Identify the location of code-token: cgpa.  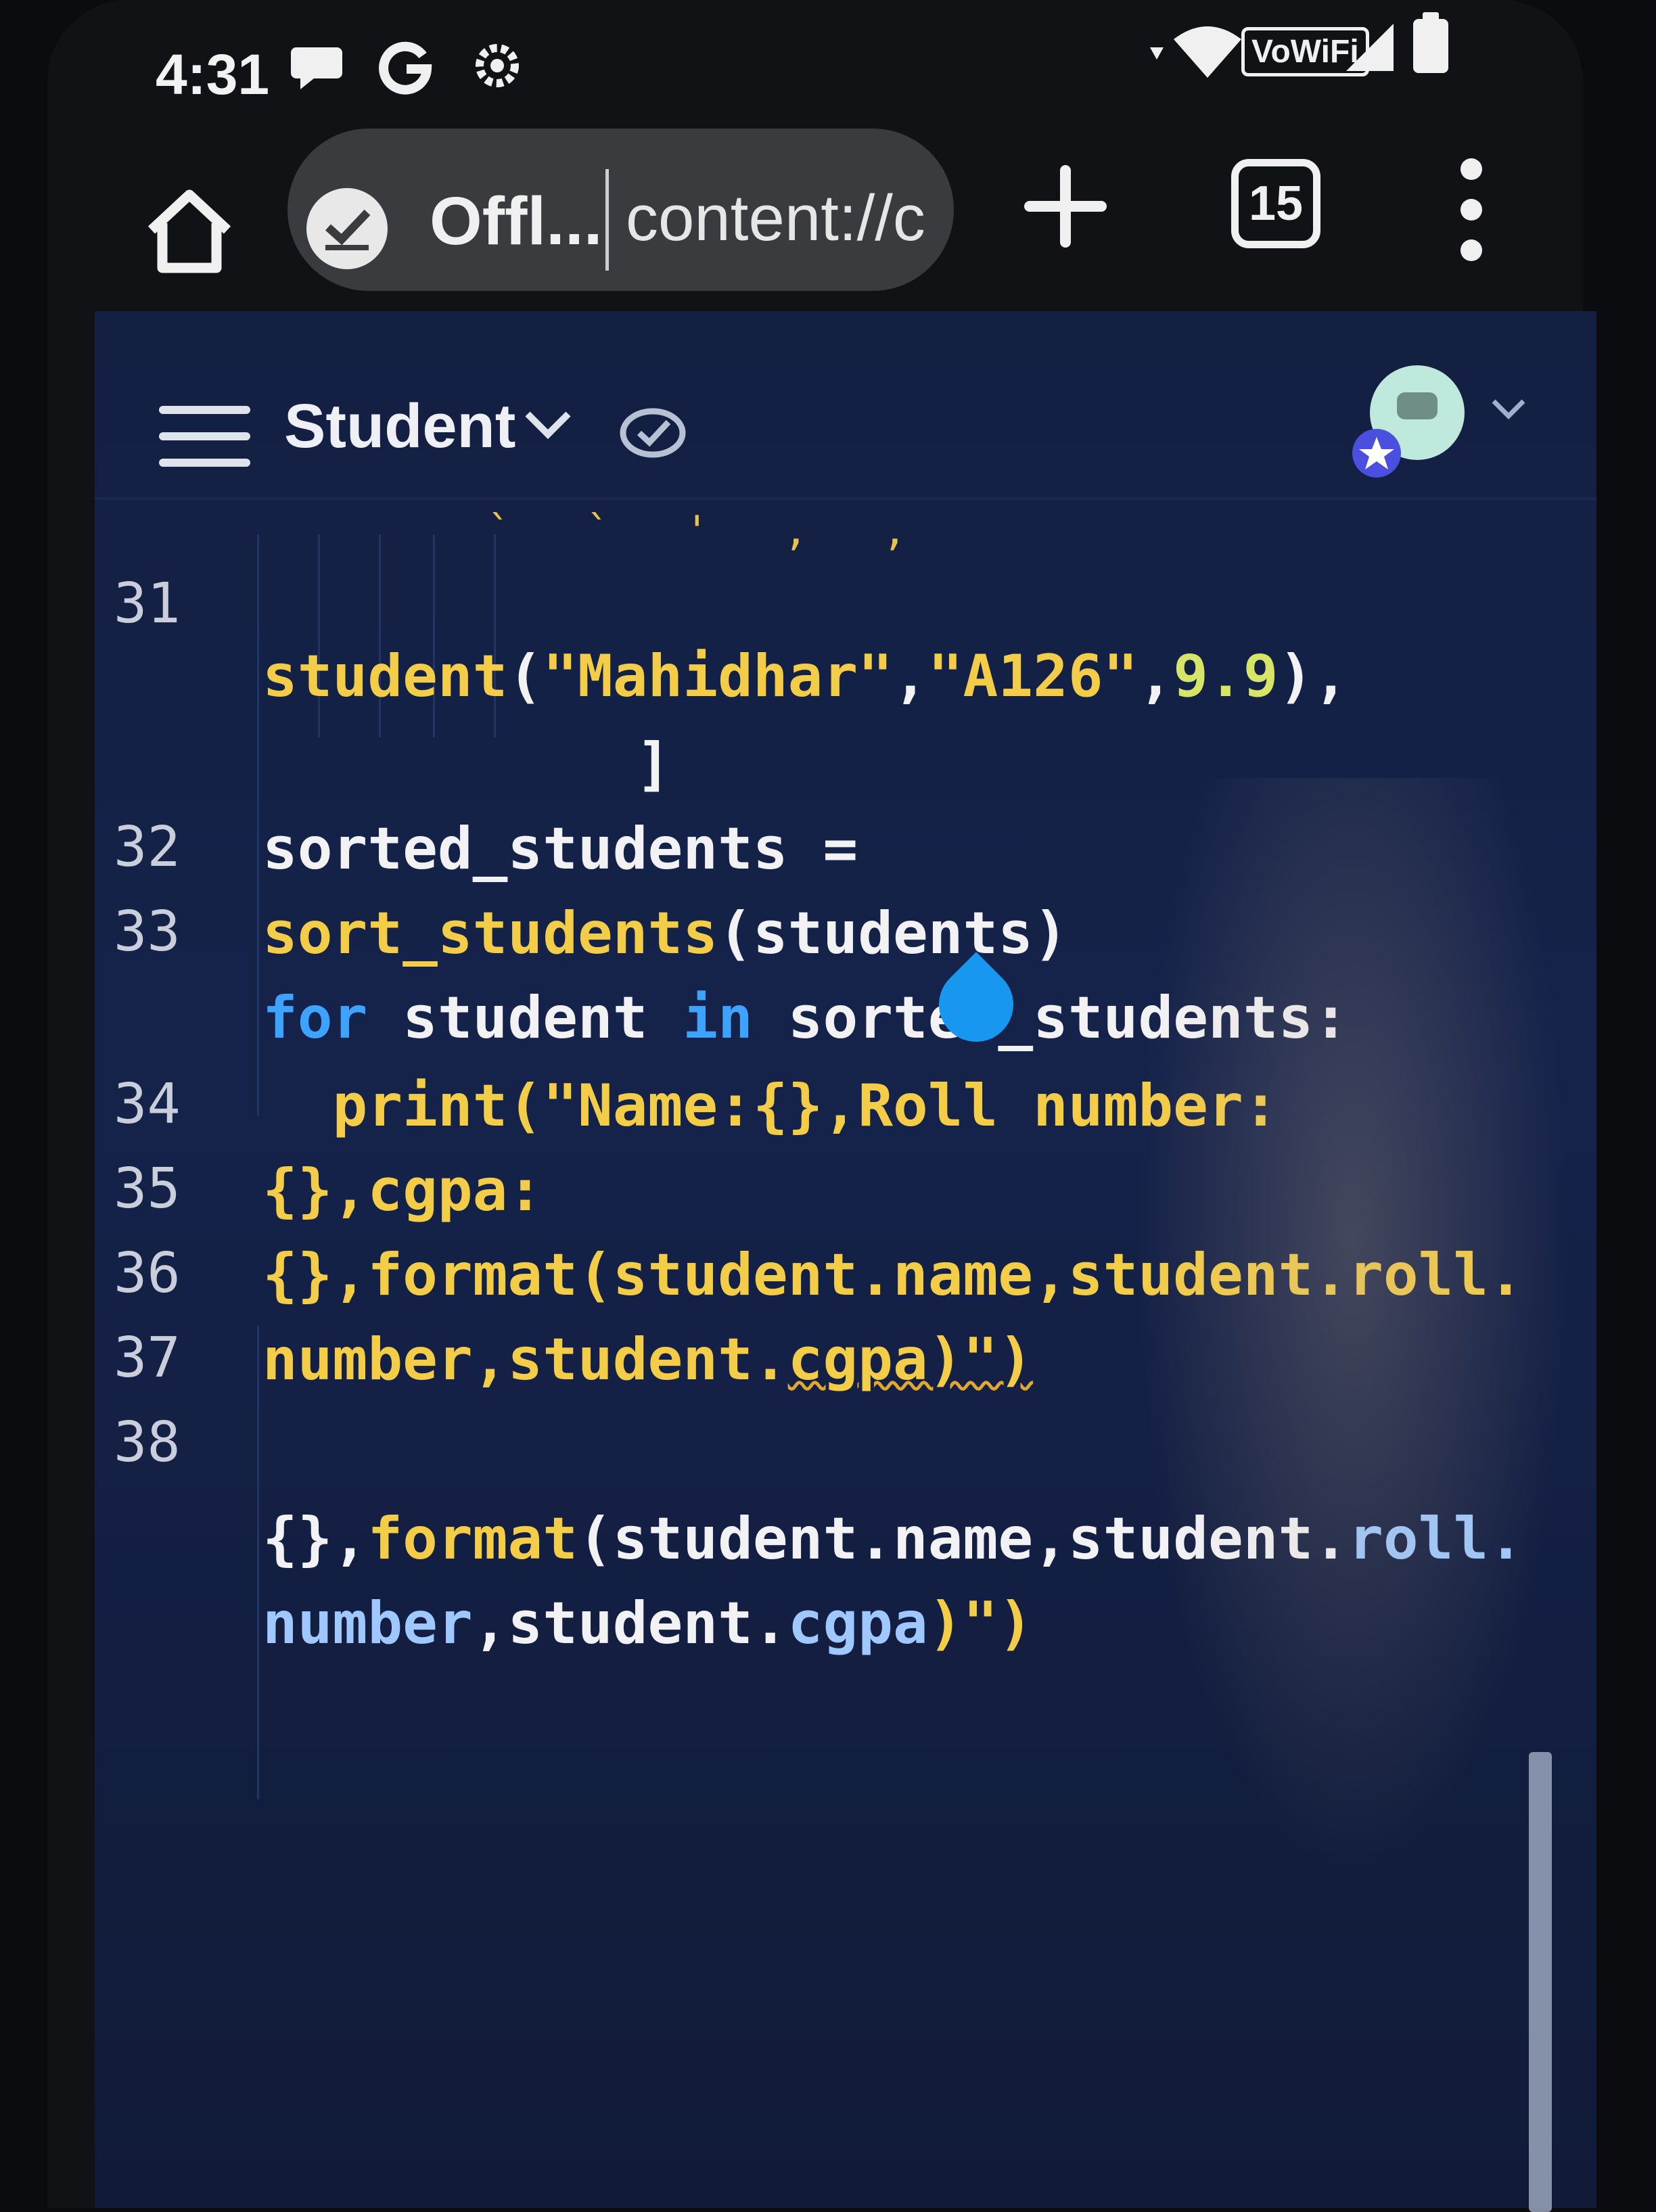
(857, 1623).